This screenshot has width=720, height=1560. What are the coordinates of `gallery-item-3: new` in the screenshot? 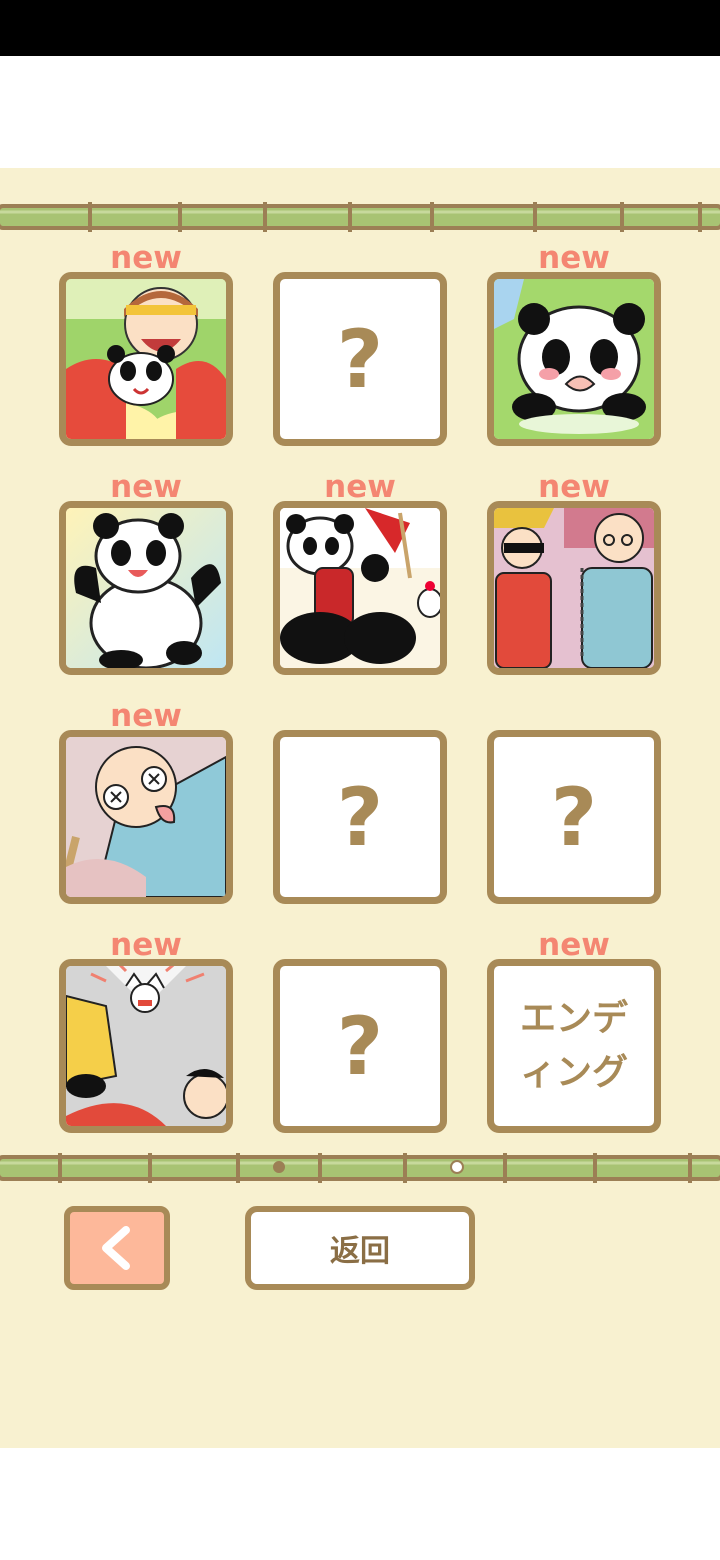 It's located at (574, 343).